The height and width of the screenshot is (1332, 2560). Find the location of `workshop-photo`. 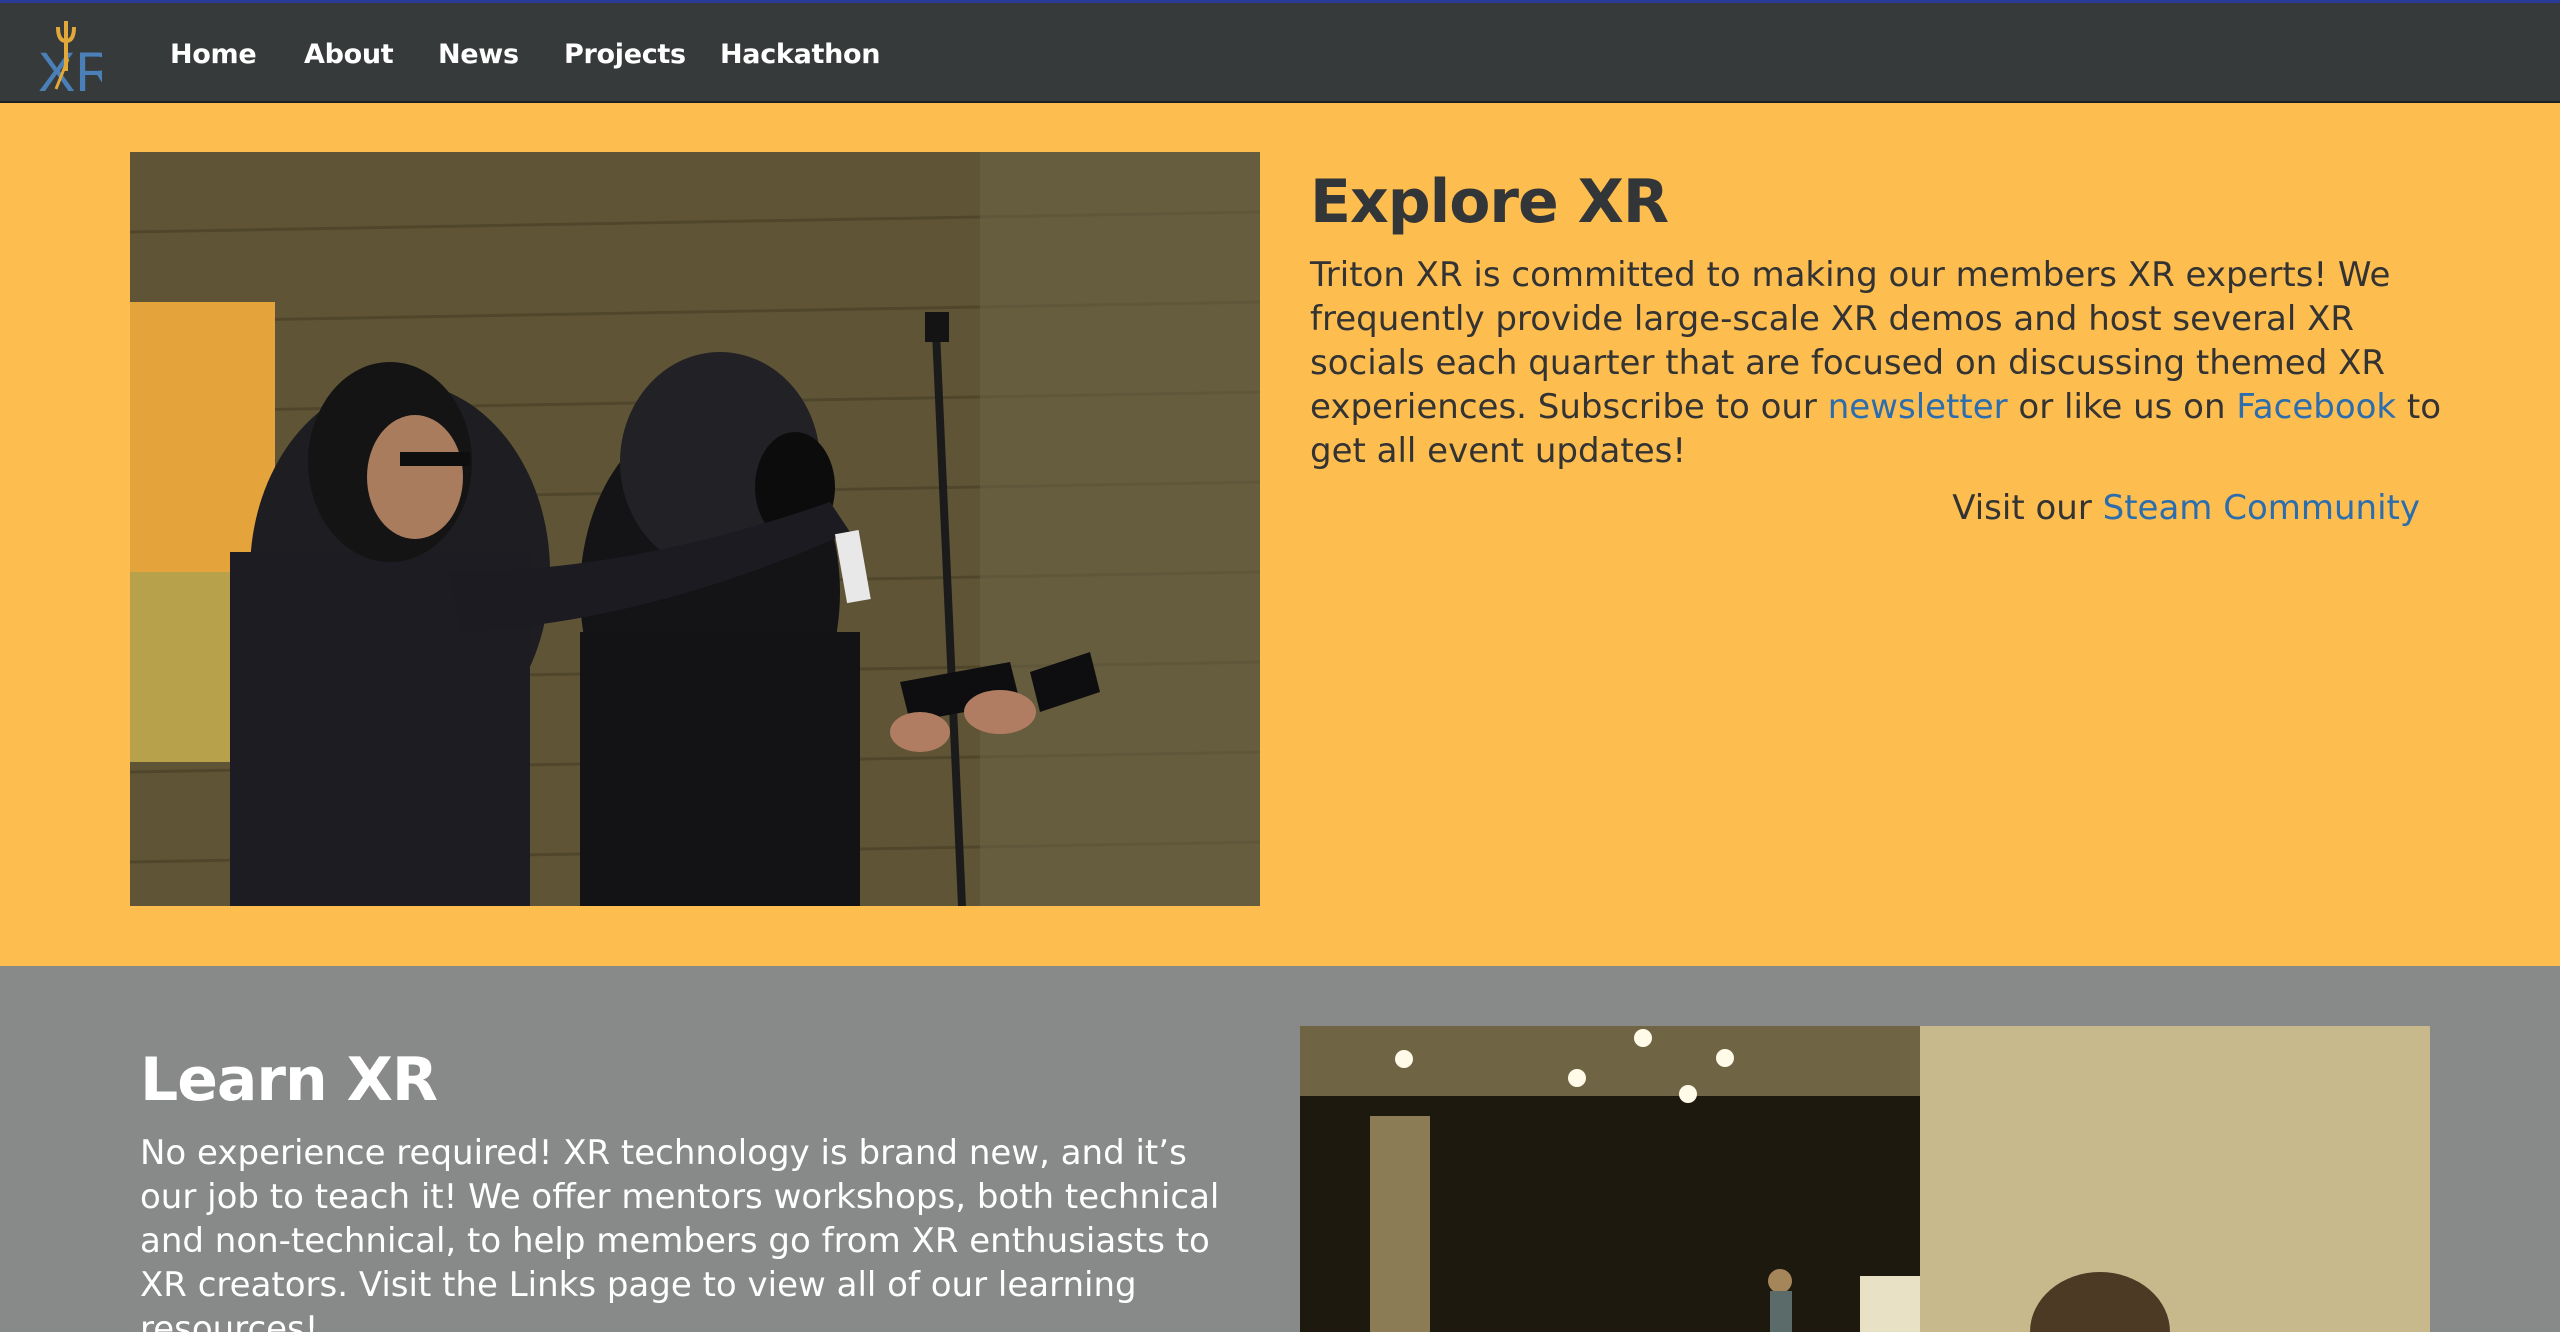

workshop-photo is located at coordinates (1865, 1179).